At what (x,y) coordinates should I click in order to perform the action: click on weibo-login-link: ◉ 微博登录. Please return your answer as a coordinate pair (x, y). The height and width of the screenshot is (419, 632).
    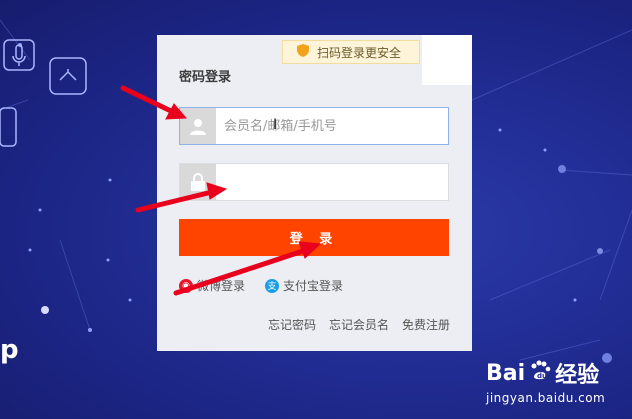
    Looking at the image, I should click on (212, 285).